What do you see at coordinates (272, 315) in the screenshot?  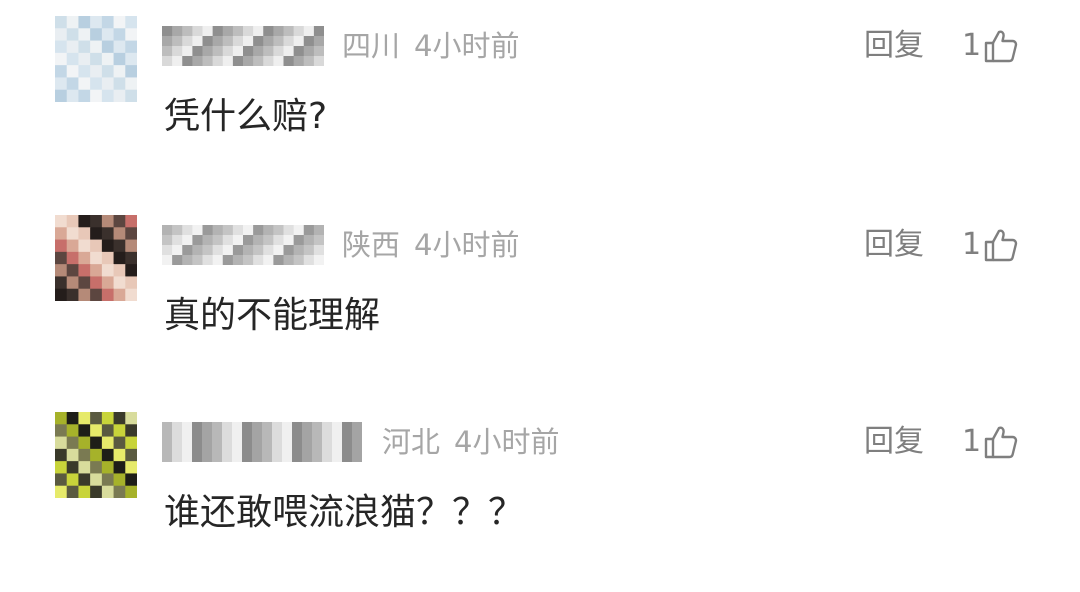 I see `comment-text: 真的不能理解` at bounding box center [272, 315].